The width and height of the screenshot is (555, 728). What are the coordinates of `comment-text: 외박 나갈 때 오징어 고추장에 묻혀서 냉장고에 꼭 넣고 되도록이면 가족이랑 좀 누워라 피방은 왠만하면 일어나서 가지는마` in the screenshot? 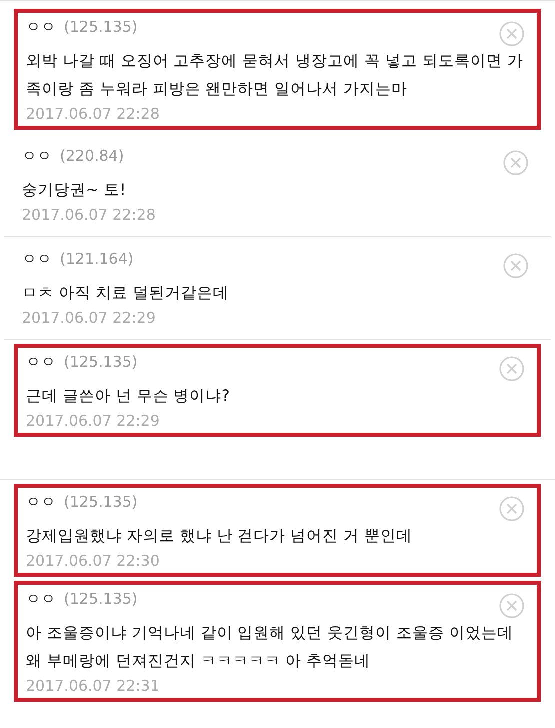 It's located at (275, 75).